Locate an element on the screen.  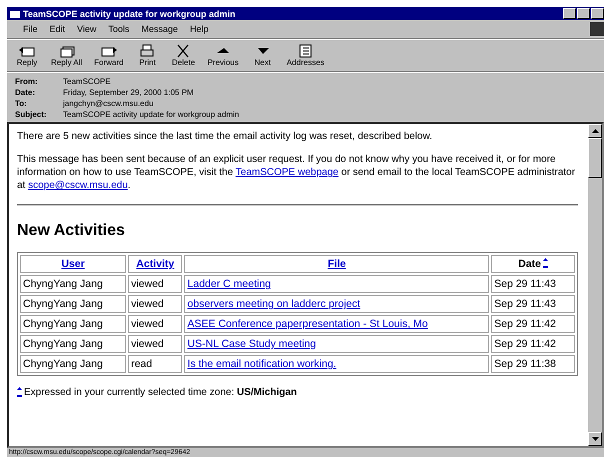
column-header-link: File is located at coordinates (337, 264).